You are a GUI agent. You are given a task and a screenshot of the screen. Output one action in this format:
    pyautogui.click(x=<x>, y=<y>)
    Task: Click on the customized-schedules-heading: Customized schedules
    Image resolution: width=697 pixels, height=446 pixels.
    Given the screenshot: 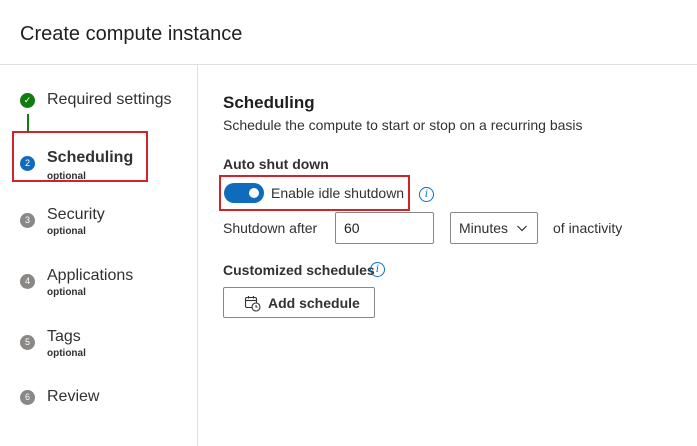 What is the action you would take?
    pyautogui.click(x=299, y=270)
    